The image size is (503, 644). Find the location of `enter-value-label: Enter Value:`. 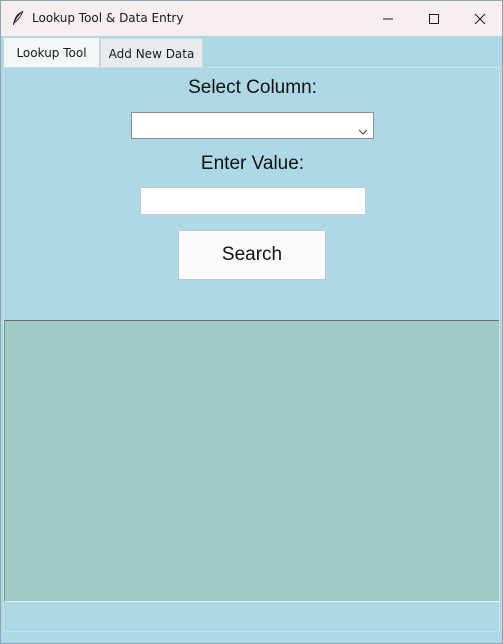

enter-value-label: Enter Value: is located at coordinates (252, 163).